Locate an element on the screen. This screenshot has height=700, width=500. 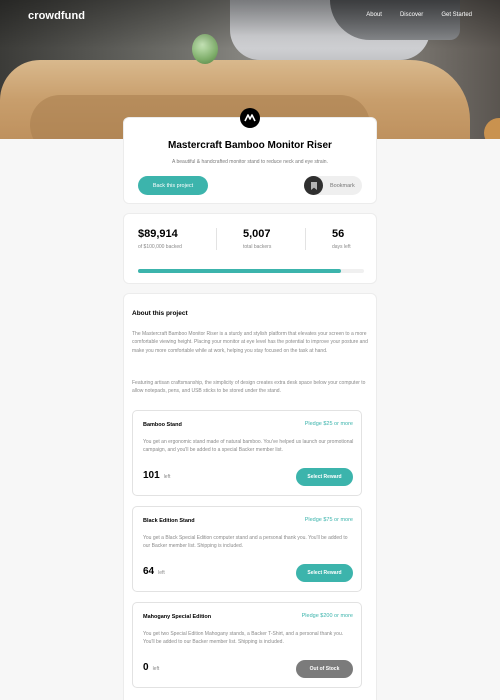
about-heading: About this project is located at coordinates (160, 313).